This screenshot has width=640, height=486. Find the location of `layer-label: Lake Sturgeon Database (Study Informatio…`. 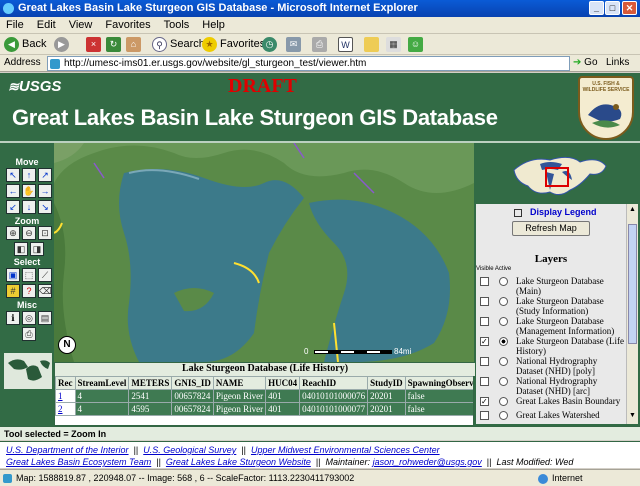

layer-label: Lake Sturgeon Database (Study Informatio… is located at coordinates (560, 306).